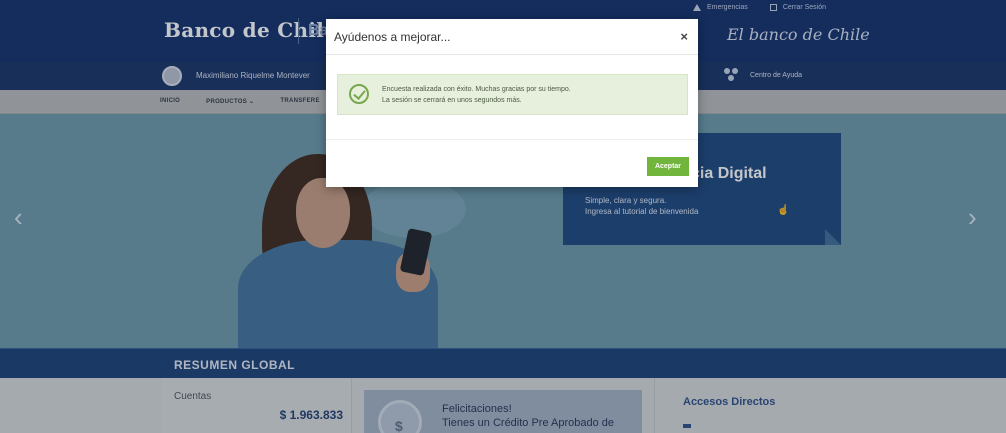 Image resolution: width=1006 pixels, height=433 pixels. What do you see at coordinates (668, 166) in the screenshot?
I see `accept-button: Aceptar` at bounding box center [668, 166].